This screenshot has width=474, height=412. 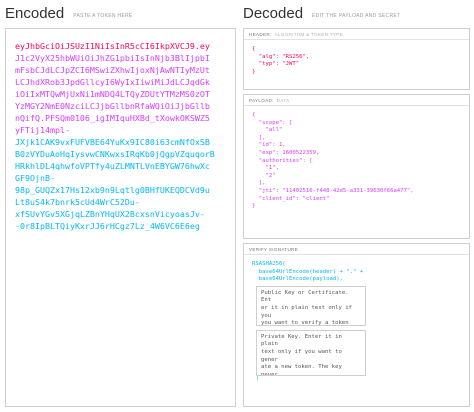 I want to click on token-sig-line: 98p_GUQZx17Hs12xb9n9Lqtlg0BHfUKEQDCVd9u, so click(x=112, y=190).